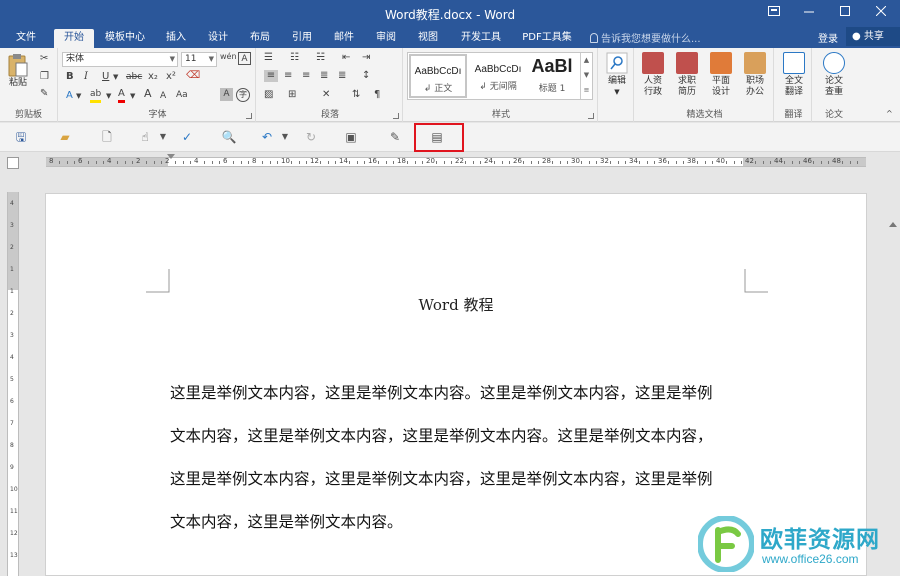  What do you see at coordinates (386, 38) in the screenshot?
I see `tab-review: 审阅` at bounding box center [386, 38].